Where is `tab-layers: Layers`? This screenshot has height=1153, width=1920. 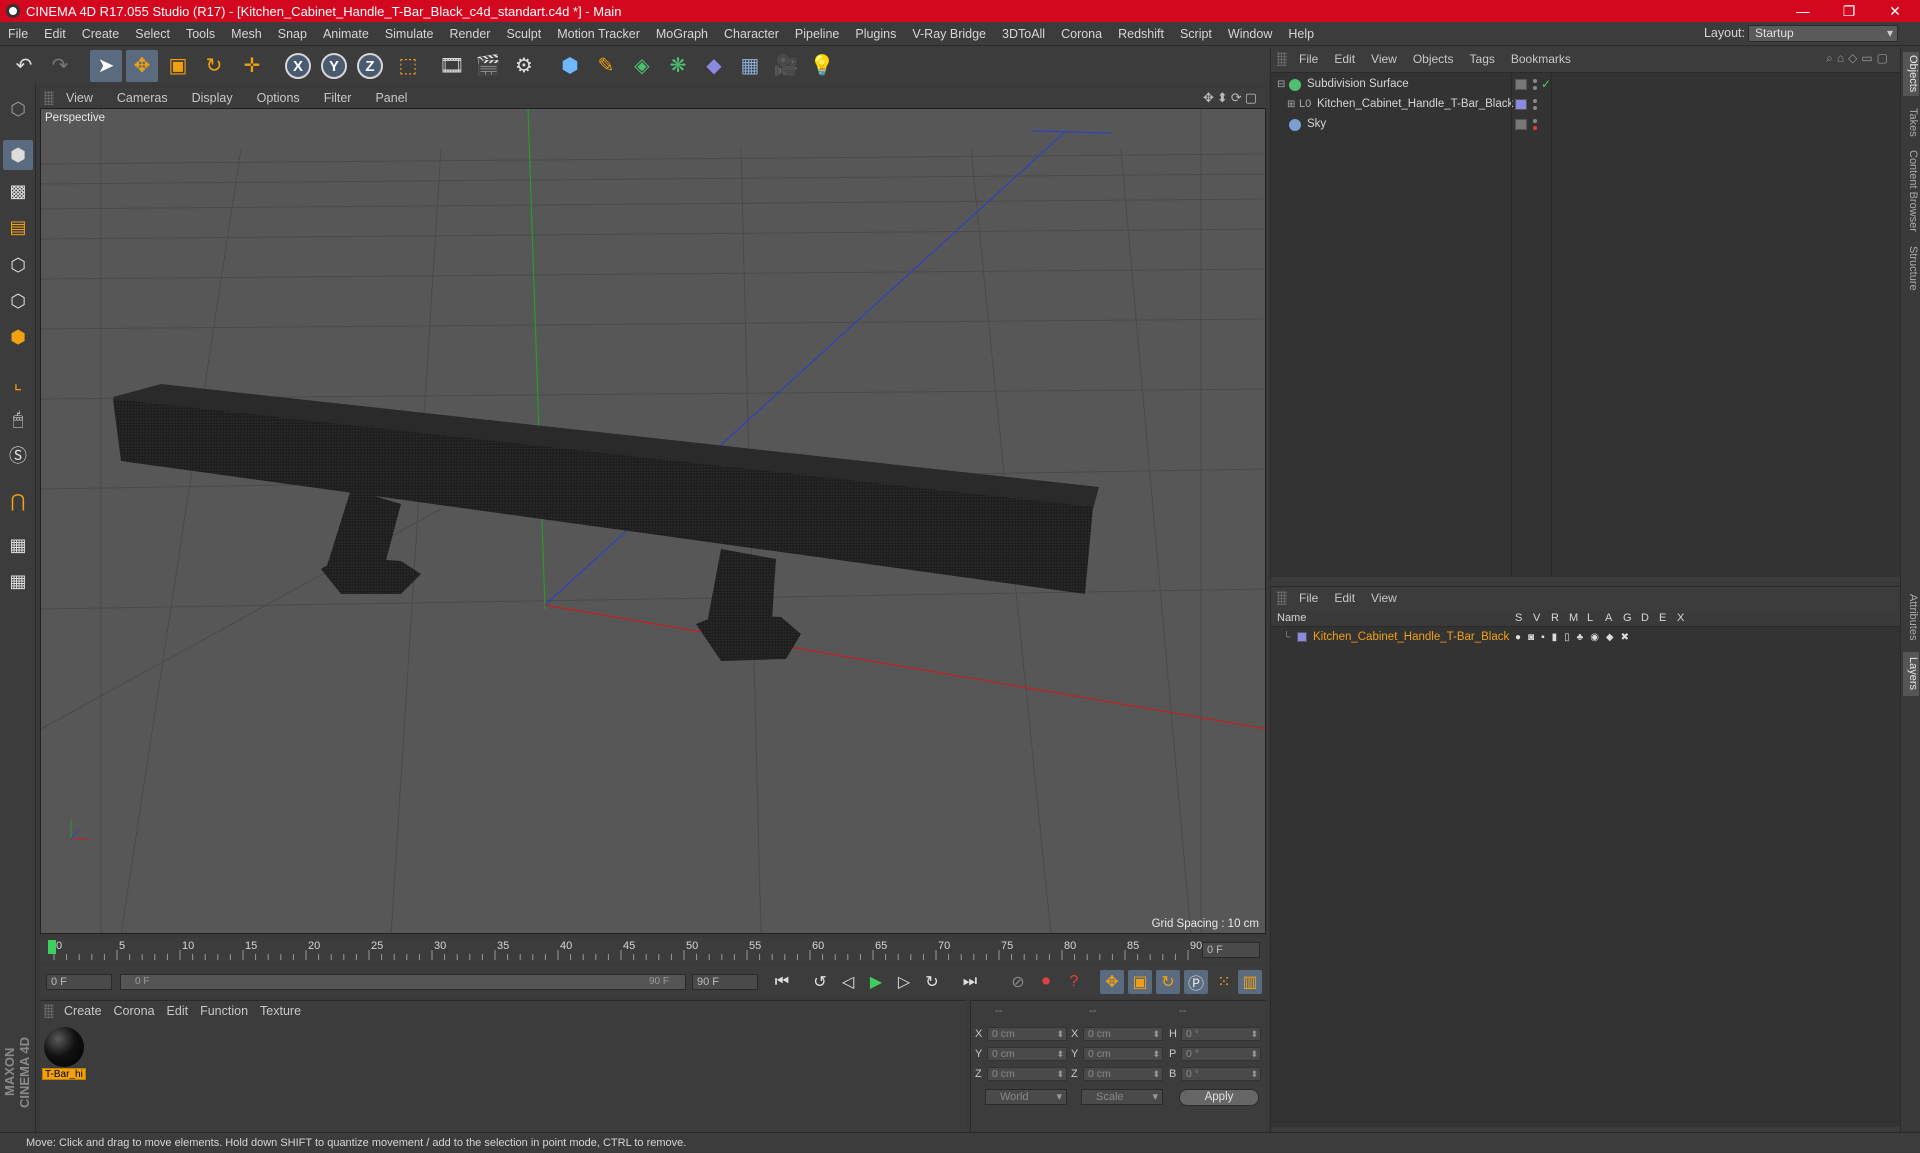
tab-layers: Layers is located at coordinates (1911, 674).